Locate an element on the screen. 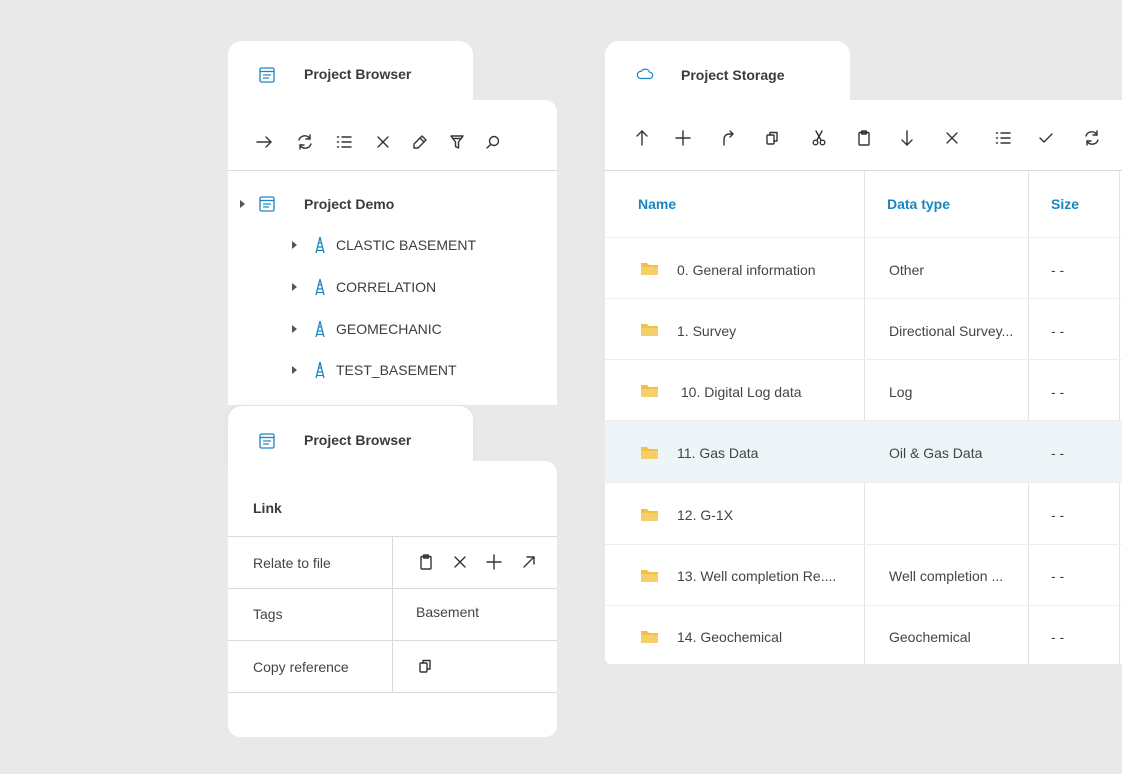 The height and width of the screenshot is (774, 1122). table-row: 1. Survey Directional Survey... - - is located at coordinates (863, 329).